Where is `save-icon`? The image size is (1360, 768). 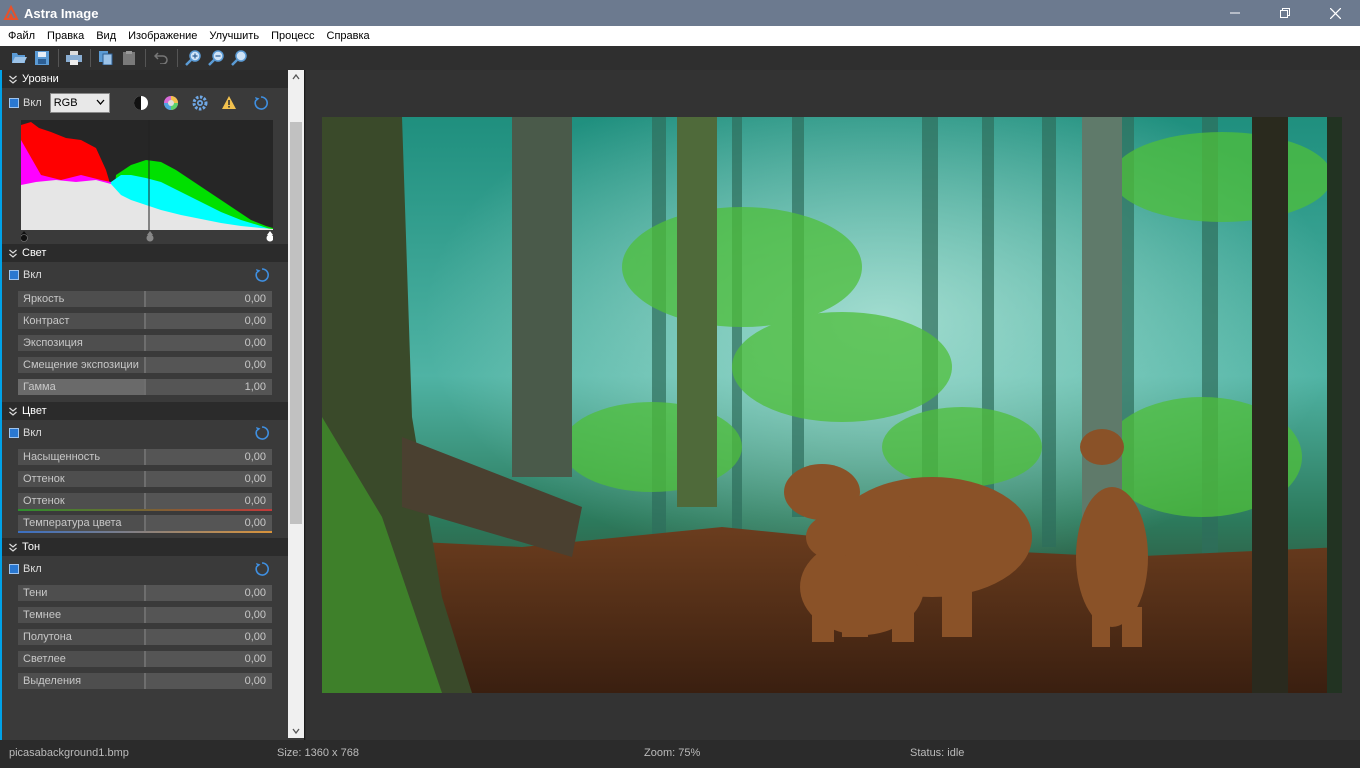
save-icon is located at coordinates (42, 58).